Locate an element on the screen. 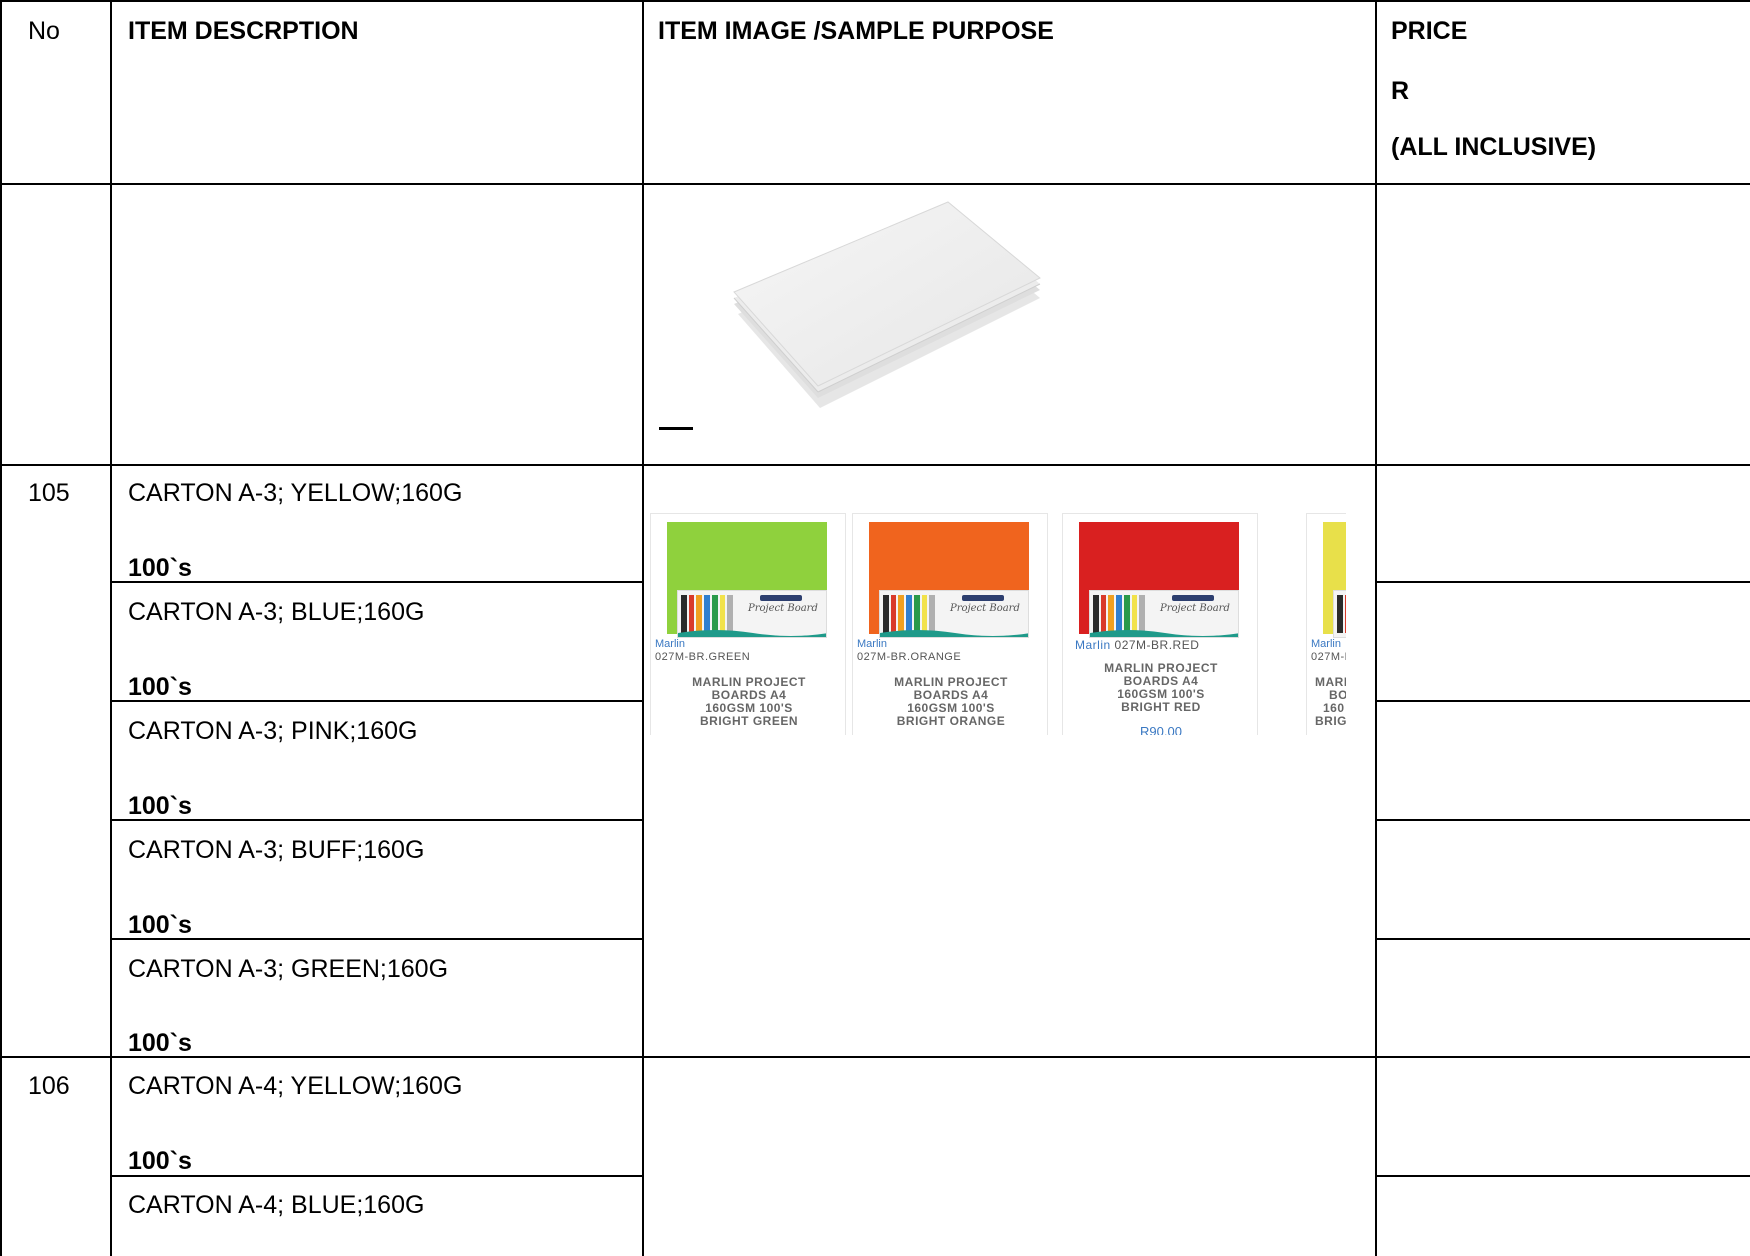 The width and height of the screenshot is (1750, 1256). item-description: CARTON A-3; GREEN;160G is located at coordinates (288, 969).